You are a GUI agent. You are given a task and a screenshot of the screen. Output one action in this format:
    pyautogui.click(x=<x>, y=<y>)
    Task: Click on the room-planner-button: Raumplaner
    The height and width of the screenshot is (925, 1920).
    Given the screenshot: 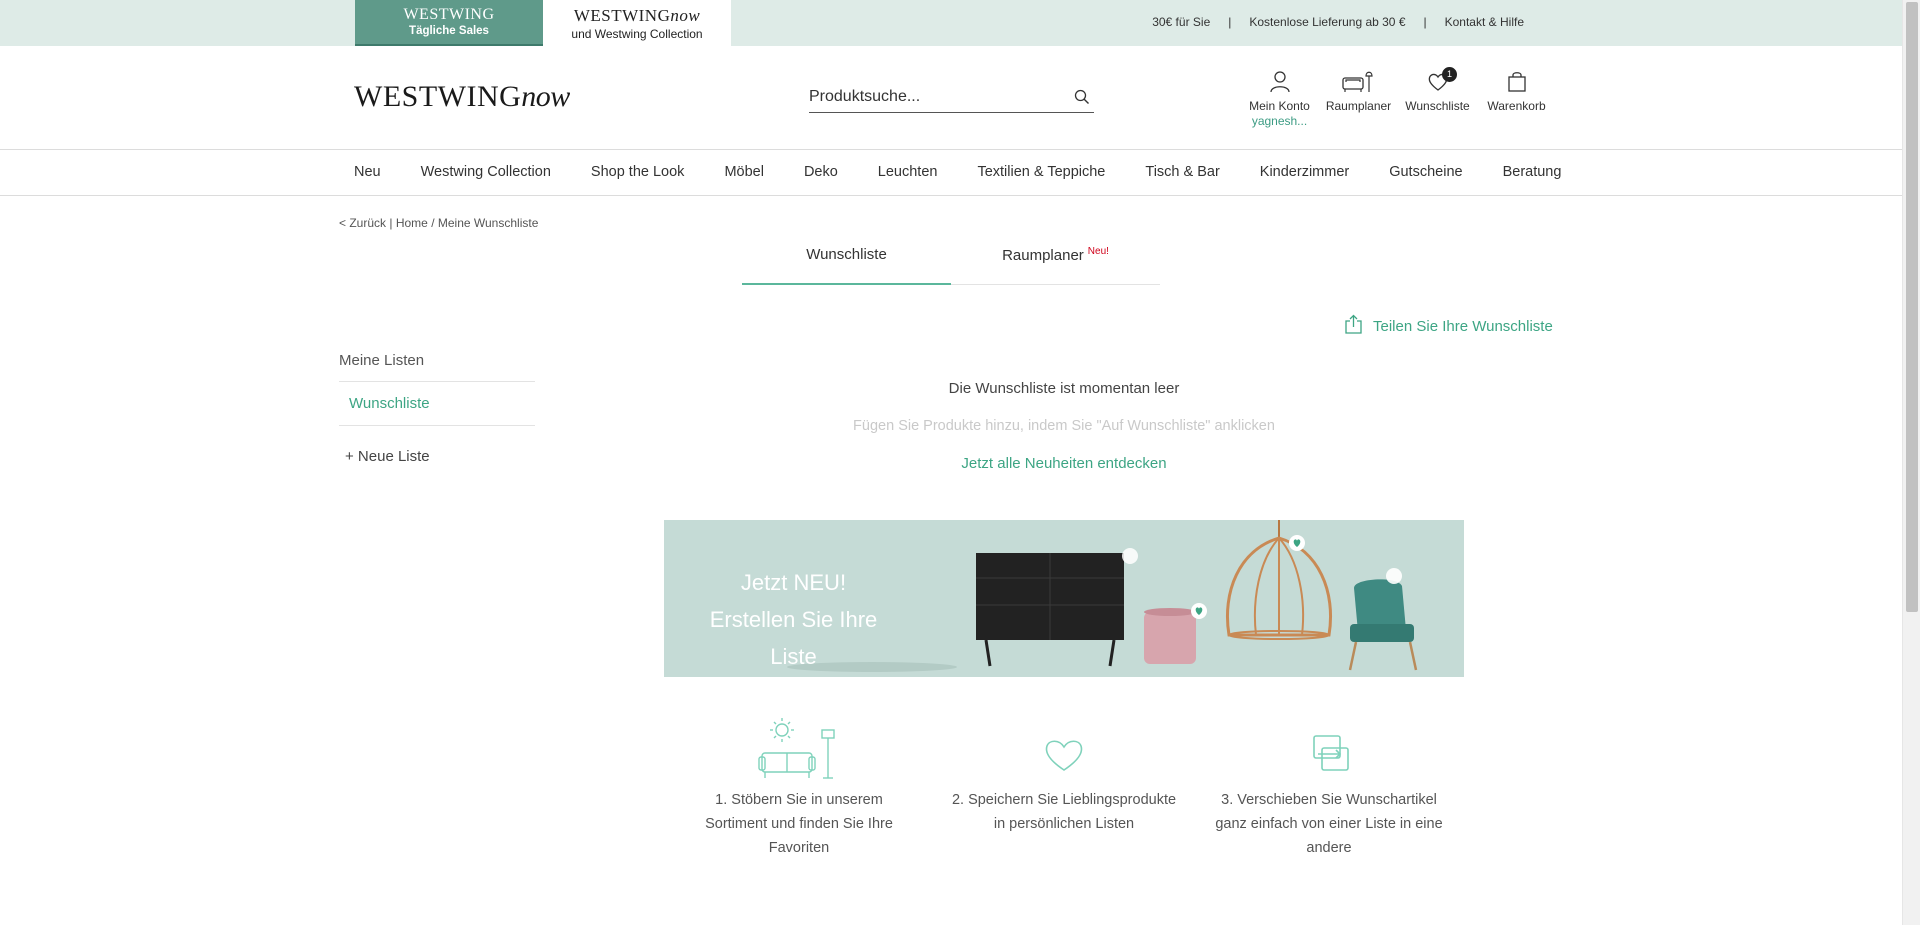 What is the action you would take?
    pyautogui.click(x=1358, y=99)
    